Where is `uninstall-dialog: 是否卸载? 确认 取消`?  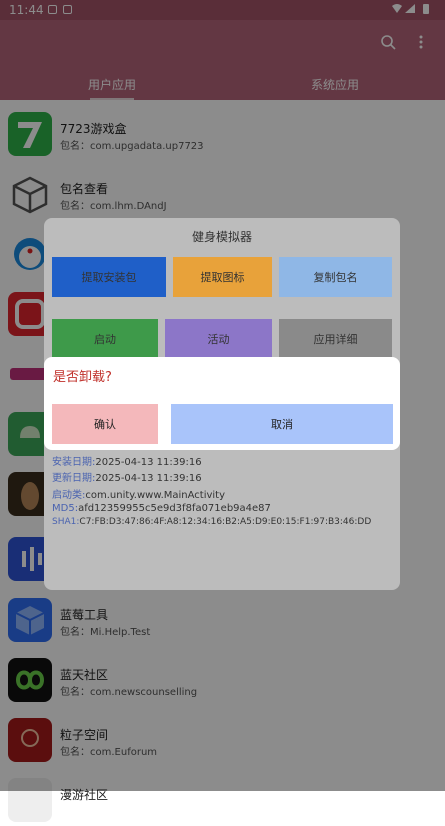 uninstall-dialog: 是否卸载? 确认 取消 is located at coordinates (222, 403).